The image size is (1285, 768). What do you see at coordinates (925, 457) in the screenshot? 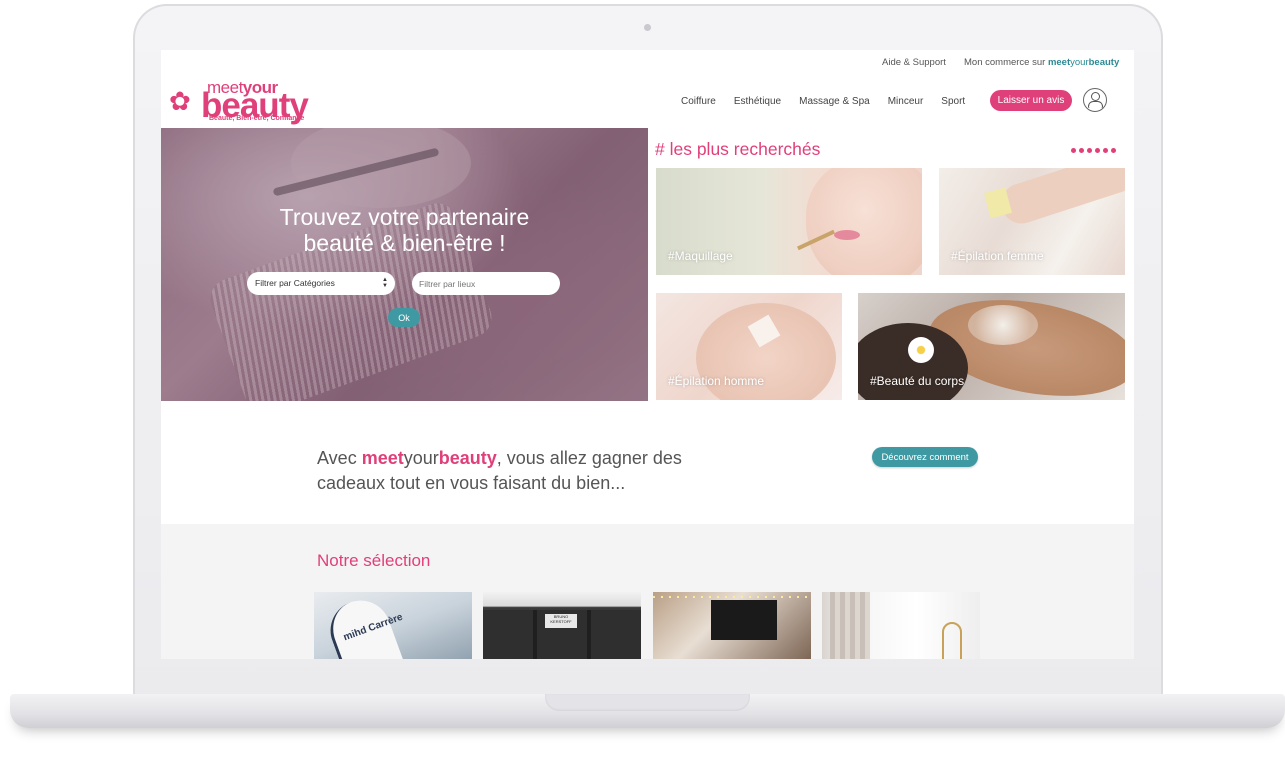
I see `discover-how-button: Découvrez comment` at bounding box center [925, 457].